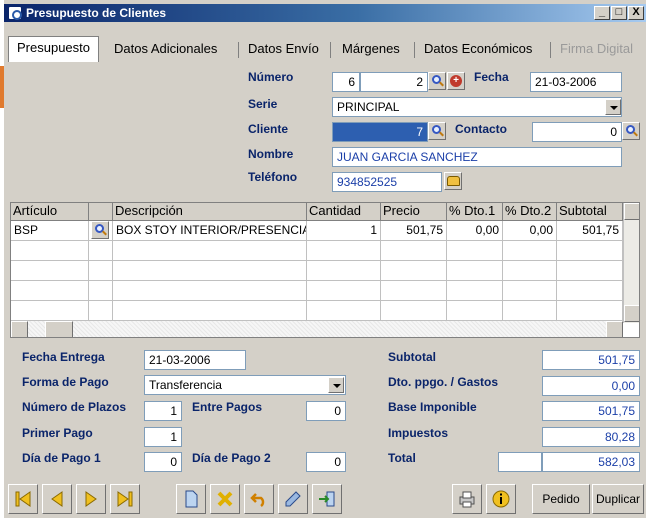 This screenshot has height=518, width=646. What do you see at coordinates (53, 49) in the screenshot?
I see `tab-presupuesto: Presupuesto` at bounding box center [53, 49].